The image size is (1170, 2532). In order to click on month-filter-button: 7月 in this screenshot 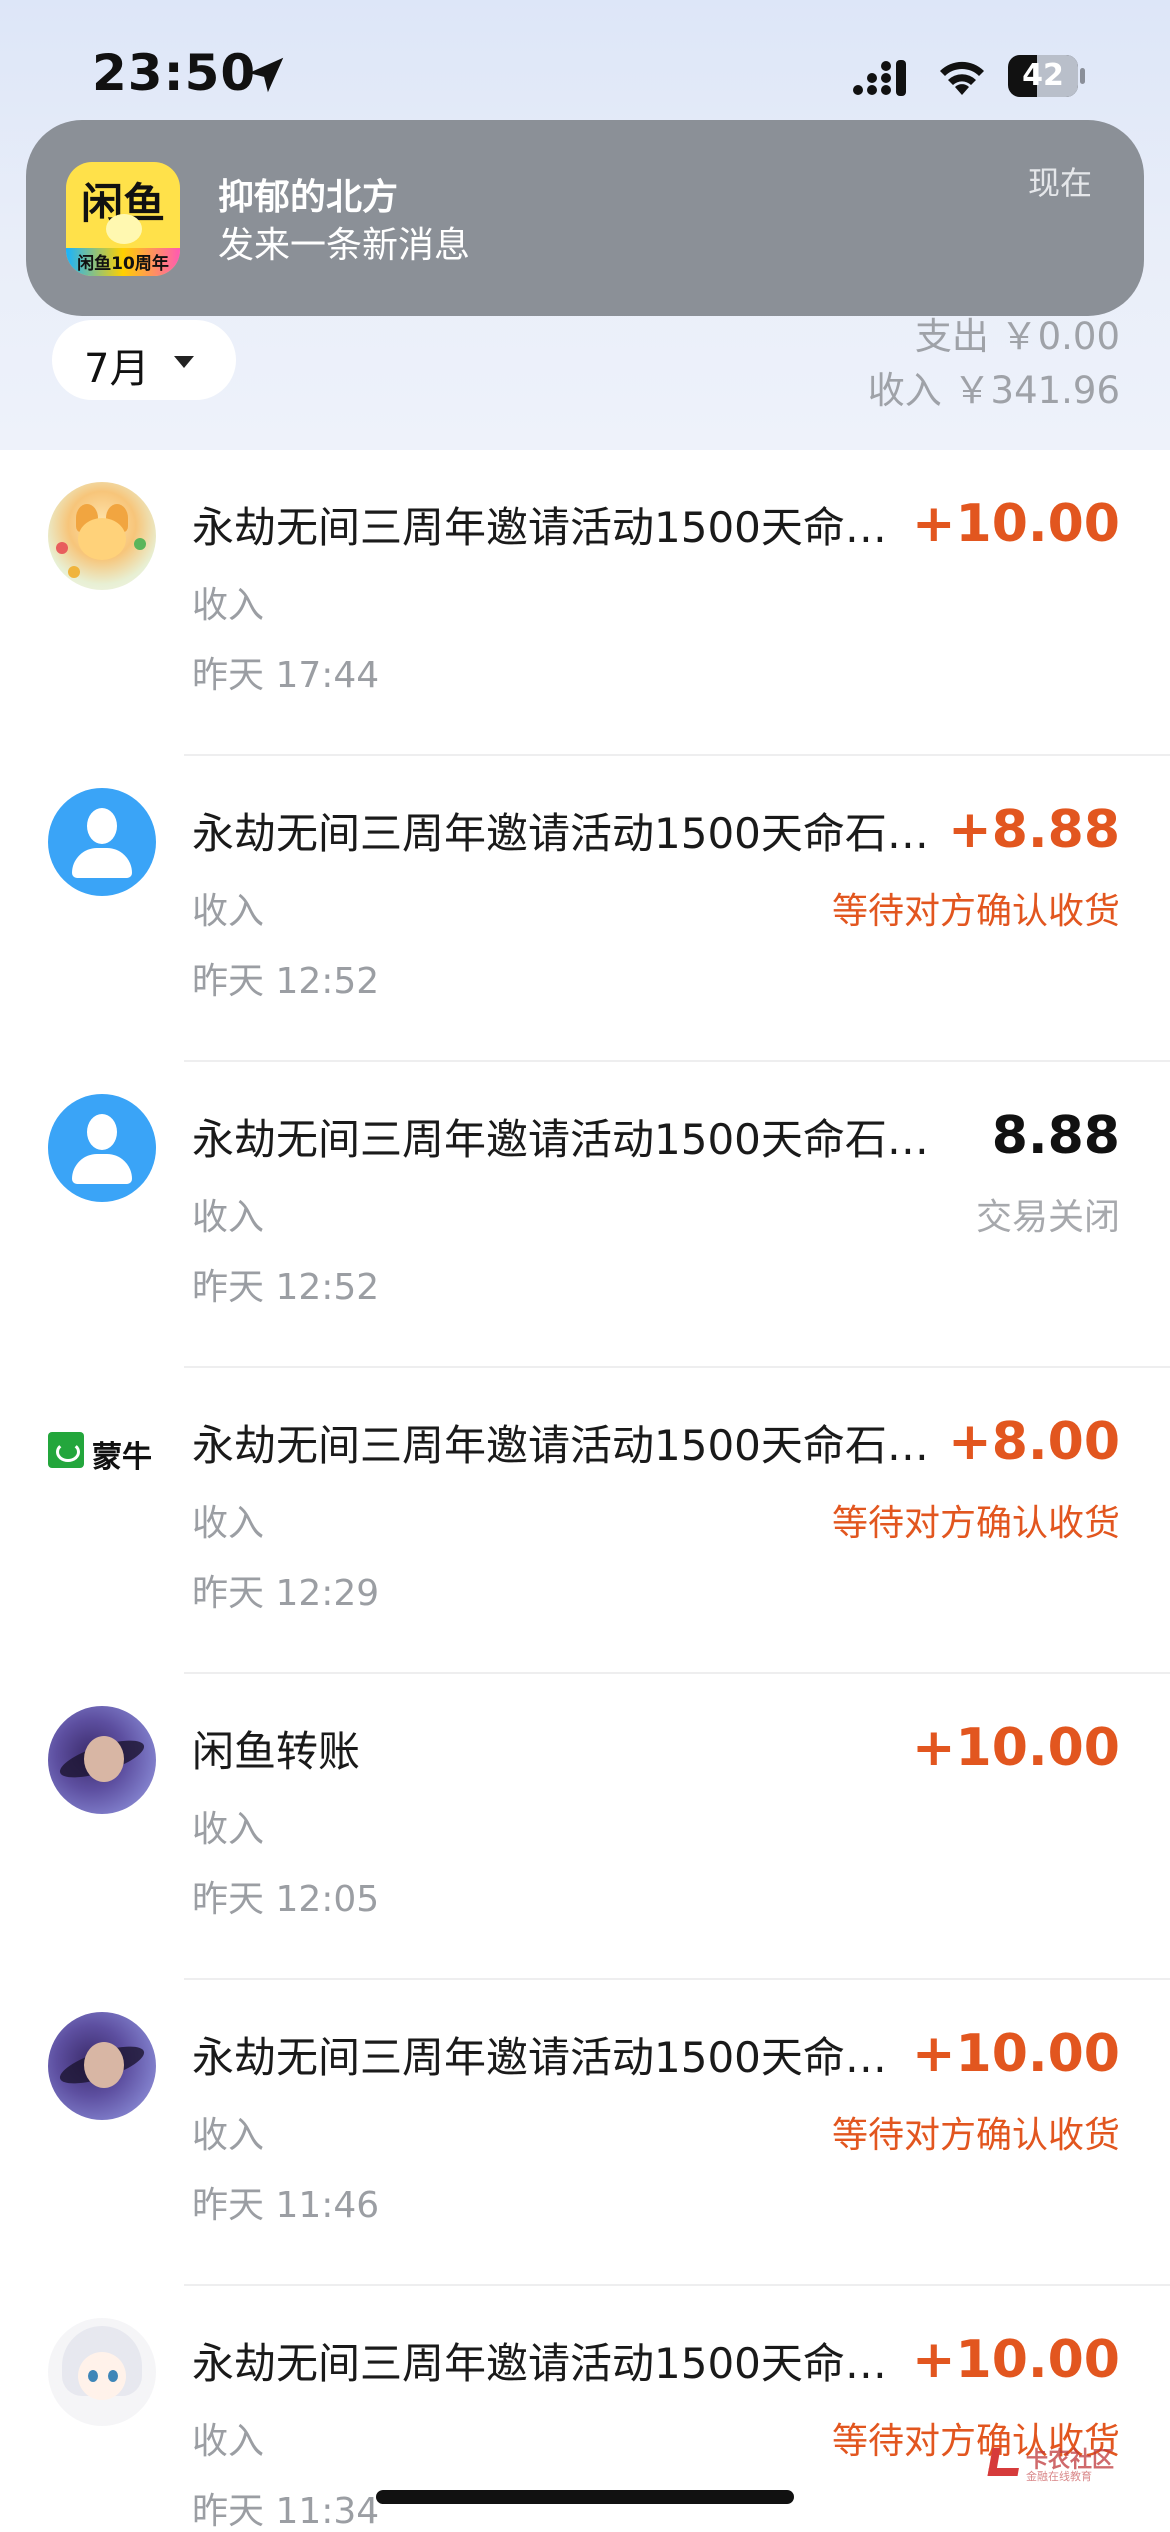, I will do `click(144, 360)`.